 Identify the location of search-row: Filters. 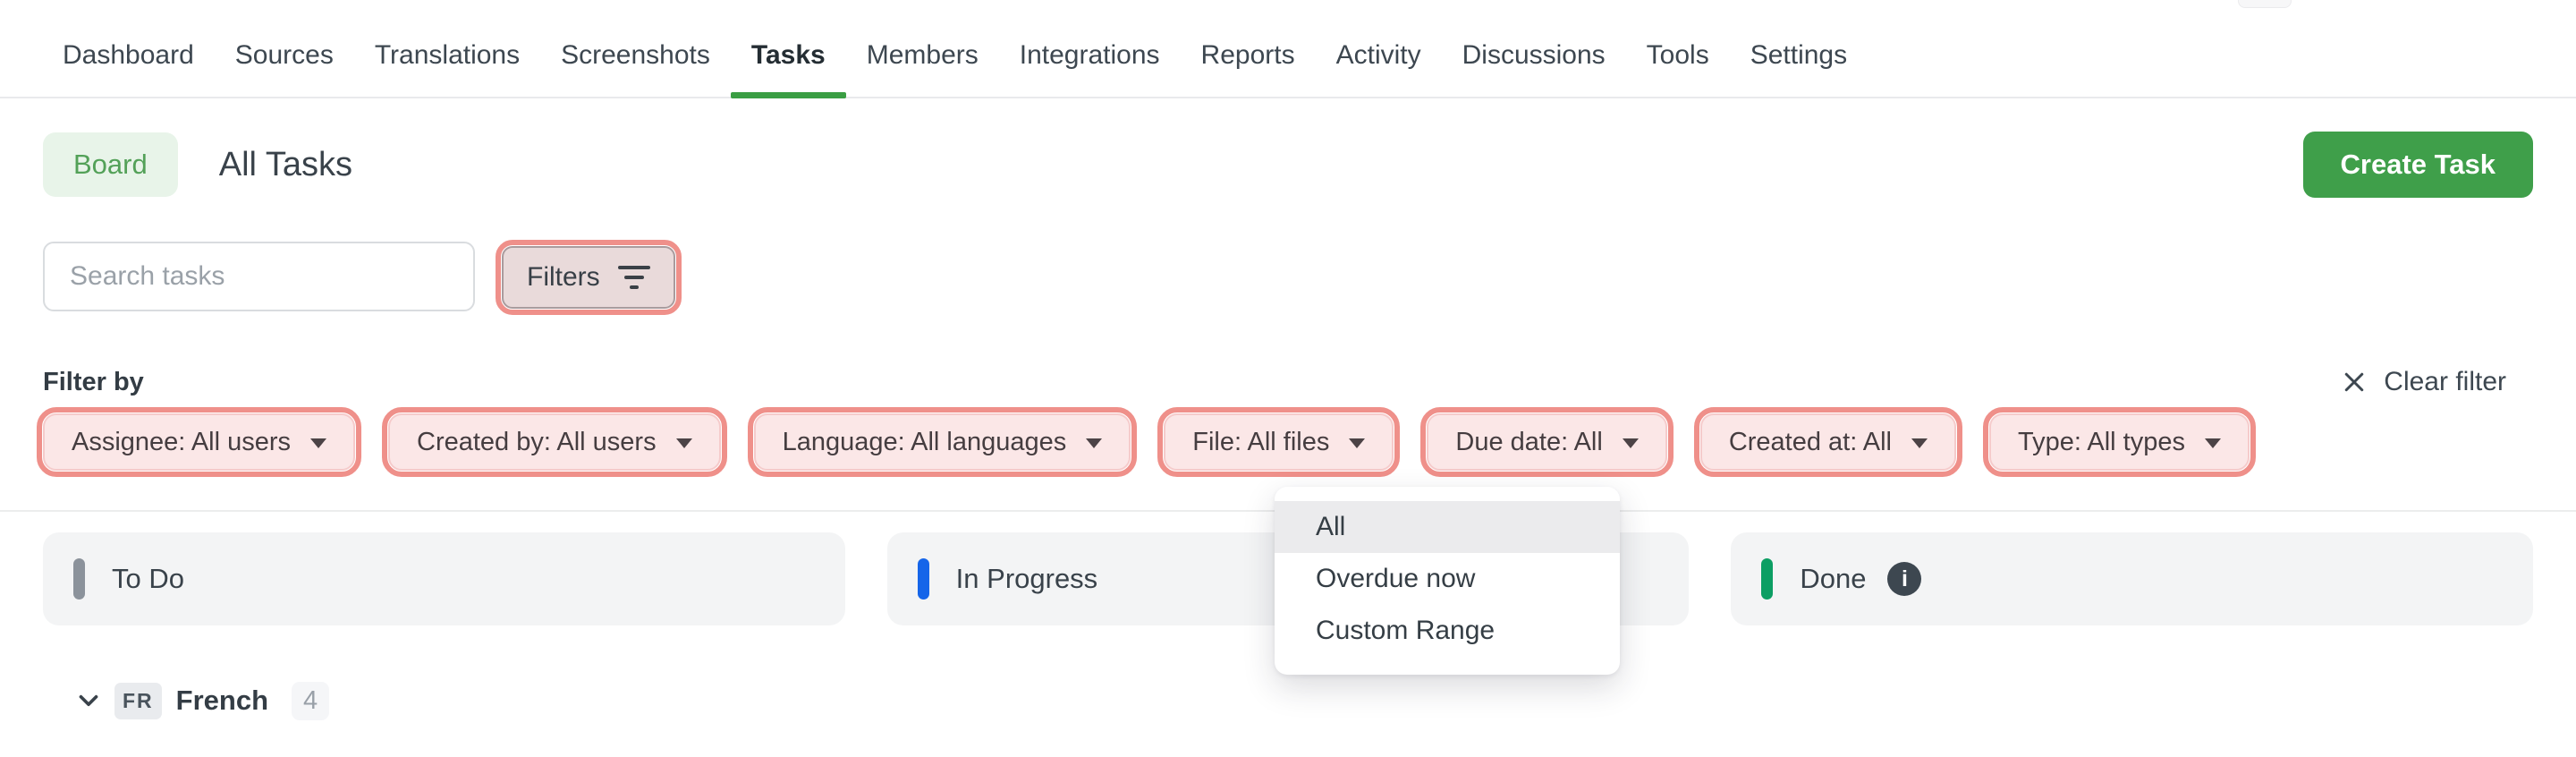
(362, 277).